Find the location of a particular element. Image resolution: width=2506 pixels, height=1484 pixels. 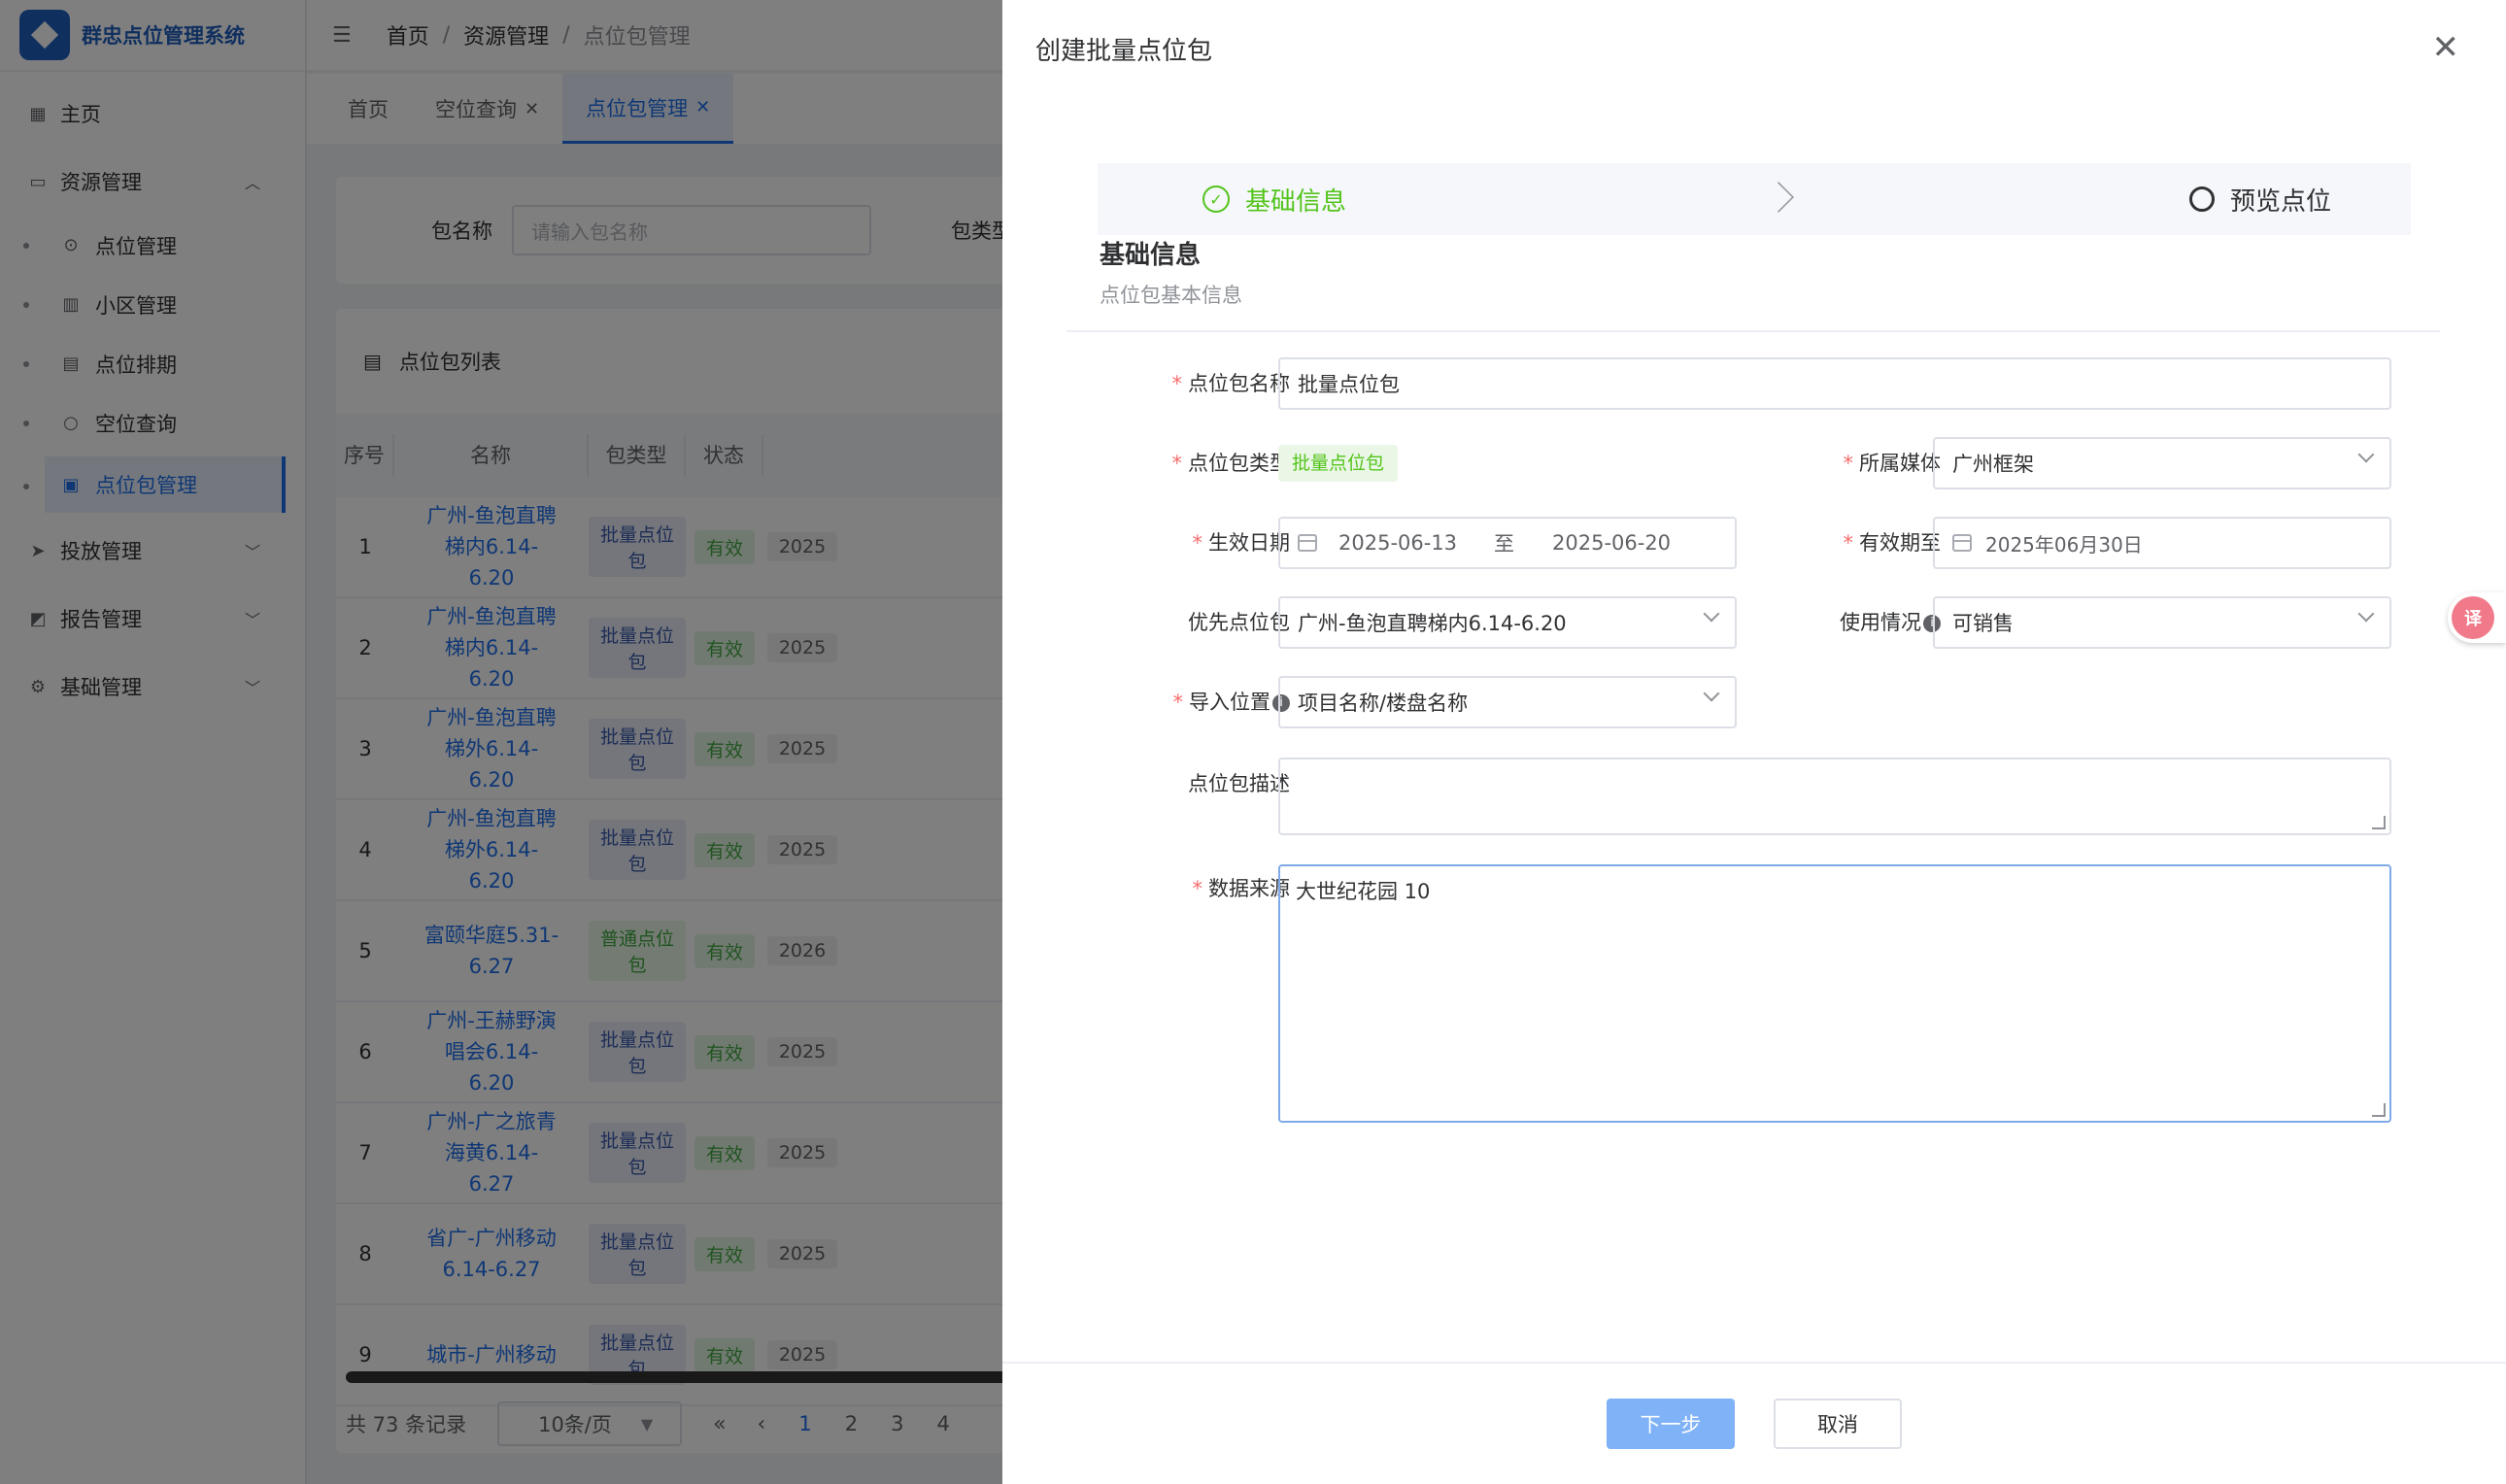

valid-label: * 有效期至 is located at coordinates (1892, 543).